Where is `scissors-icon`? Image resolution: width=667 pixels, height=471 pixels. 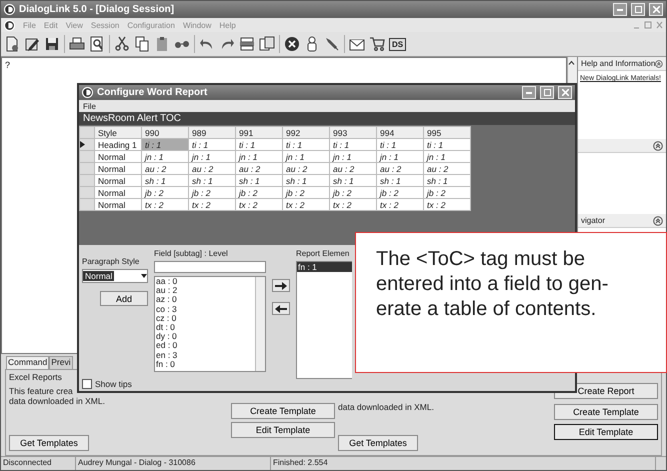 scissors-icon is located at coordinates (122, 44).